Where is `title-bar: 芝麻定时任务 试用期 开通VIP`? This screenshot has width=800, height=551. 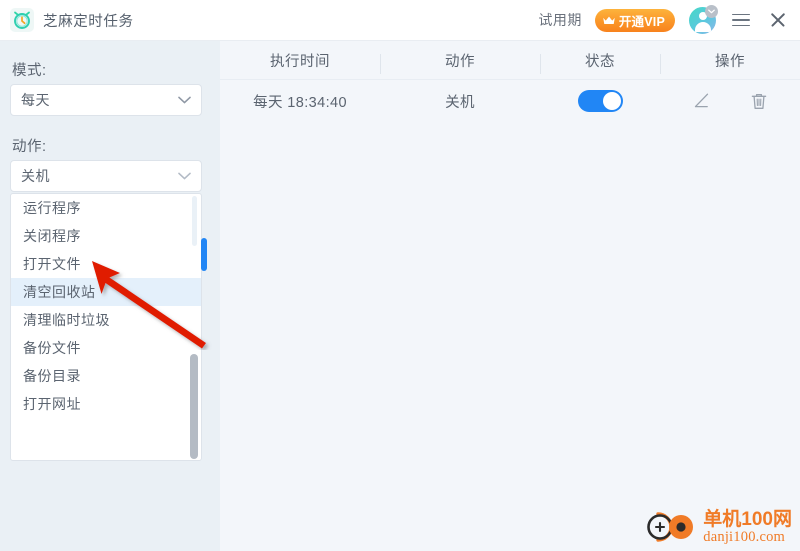
title-bar: 芝麻定时任务 试用期 开通VIP is located at coordinates (400, 20).